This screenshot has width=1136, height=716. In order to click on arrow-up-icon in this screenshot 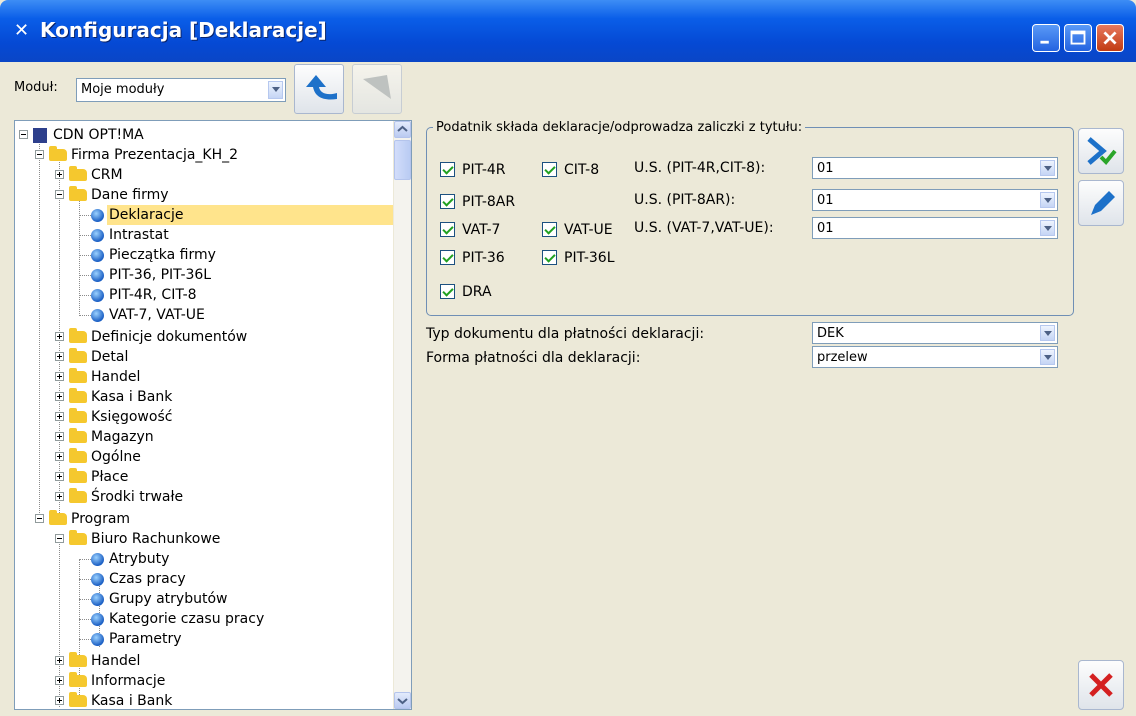, I will do `click(321, 87)`.